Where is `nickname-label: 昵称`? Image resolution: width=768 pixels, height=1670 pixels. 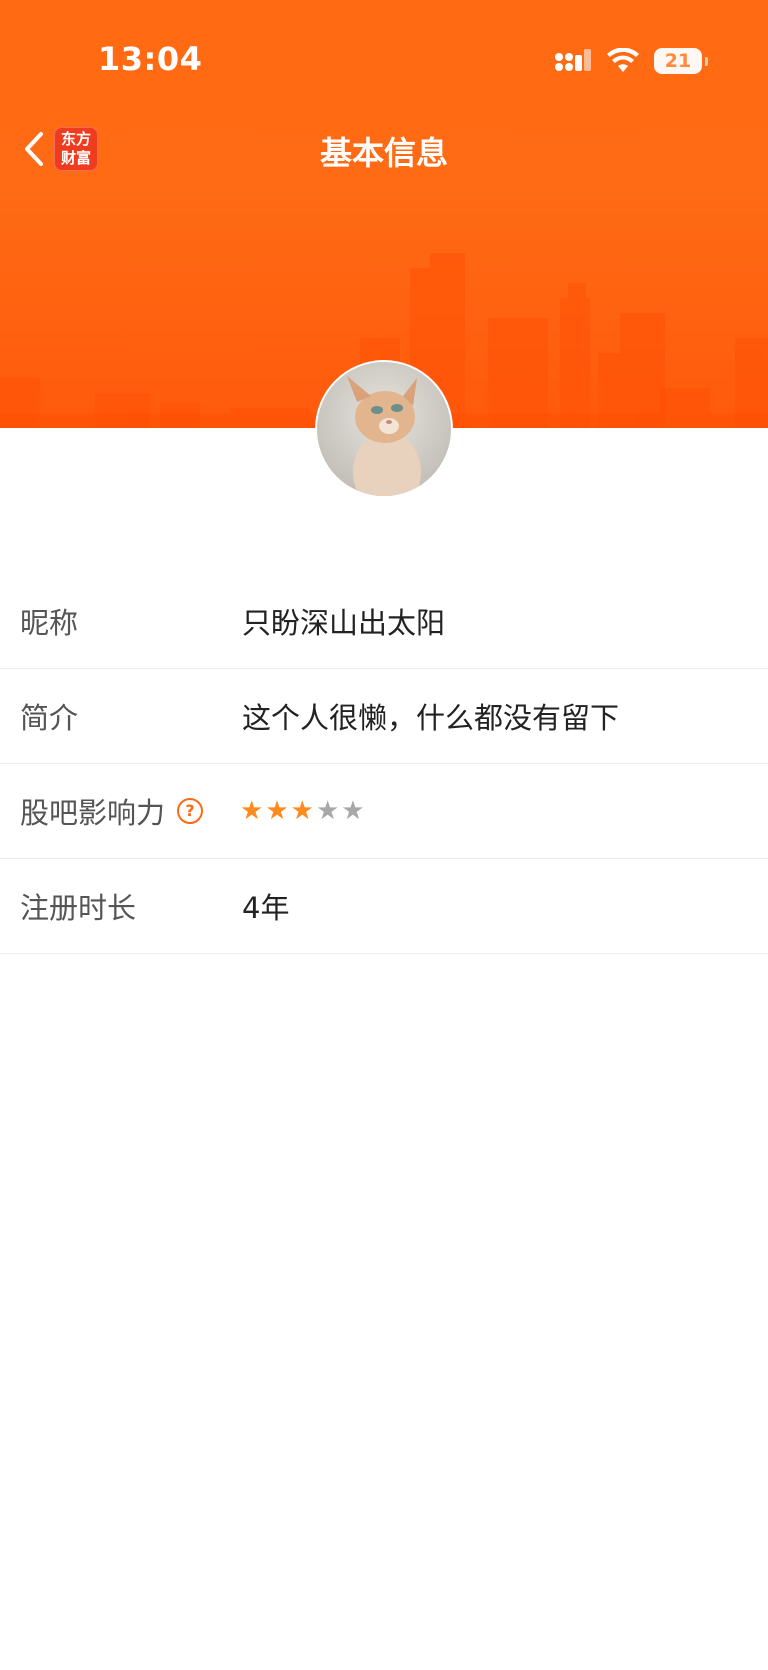 nickname-label: 昵称 is located at coordinates (49, 623).